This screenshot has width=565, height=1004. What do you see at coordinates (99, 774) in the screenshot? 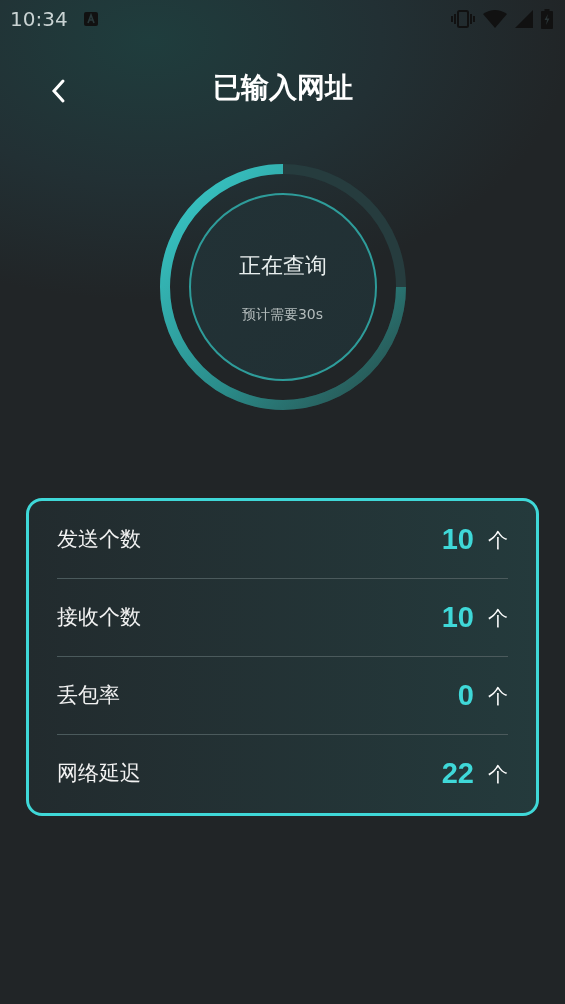
I see `stat-label: 网络延迟` at bounding box center [99, 774].